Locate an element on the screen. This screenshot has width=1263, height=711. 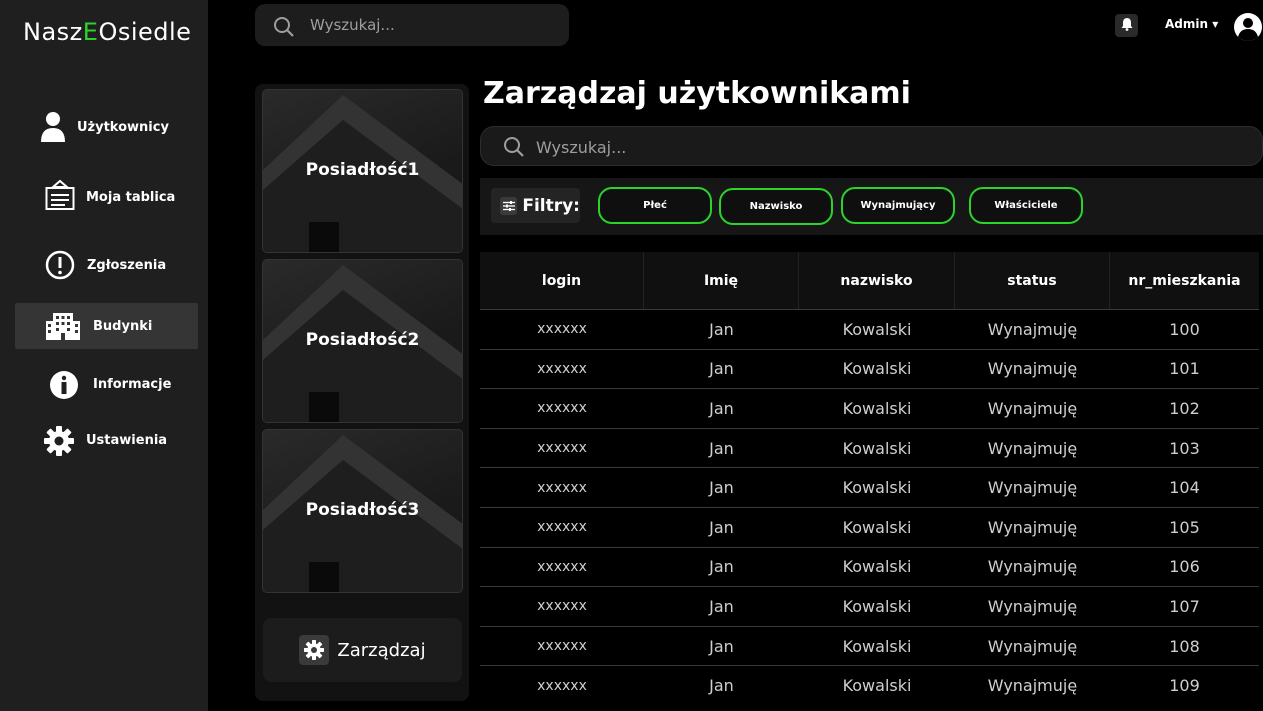
manage-button: Zarządzaj is located at coordinates (362, 650).